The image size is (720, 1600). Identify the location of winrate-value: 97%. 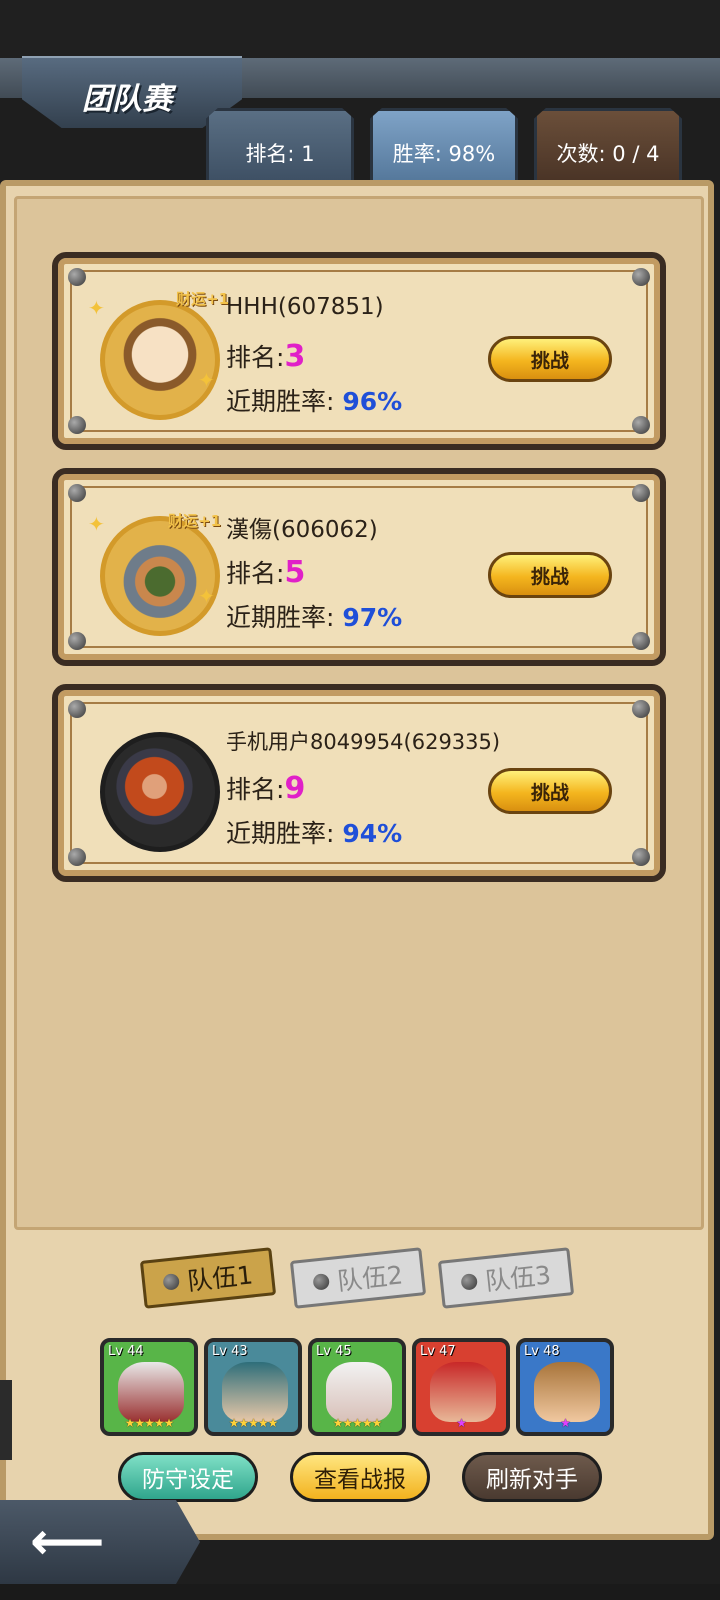
(372, 617).